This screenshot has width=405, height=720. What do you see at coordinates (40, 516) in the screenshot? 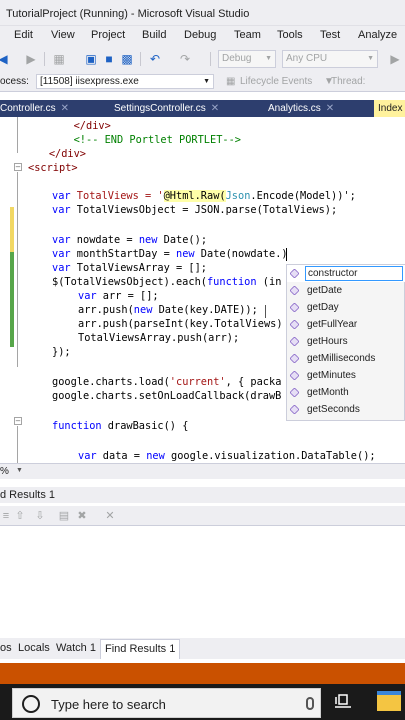
I see `next-result-icon: ⇩` at bounding box center [40, 516].